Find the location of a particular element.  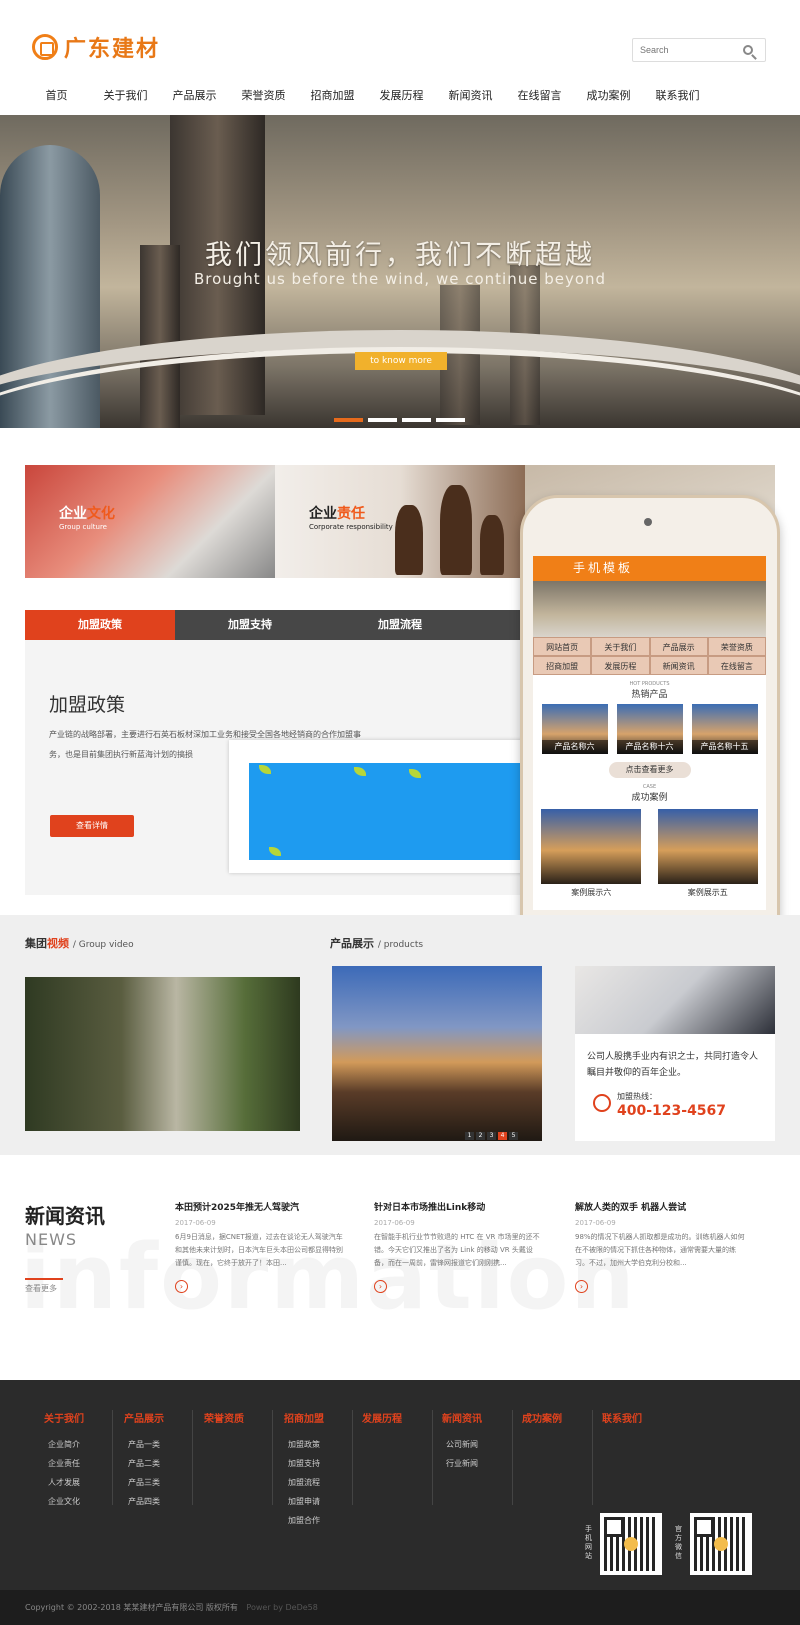

news-item-title: 针对日本市场推出Link移动 is located at coordinates (459, 1206).